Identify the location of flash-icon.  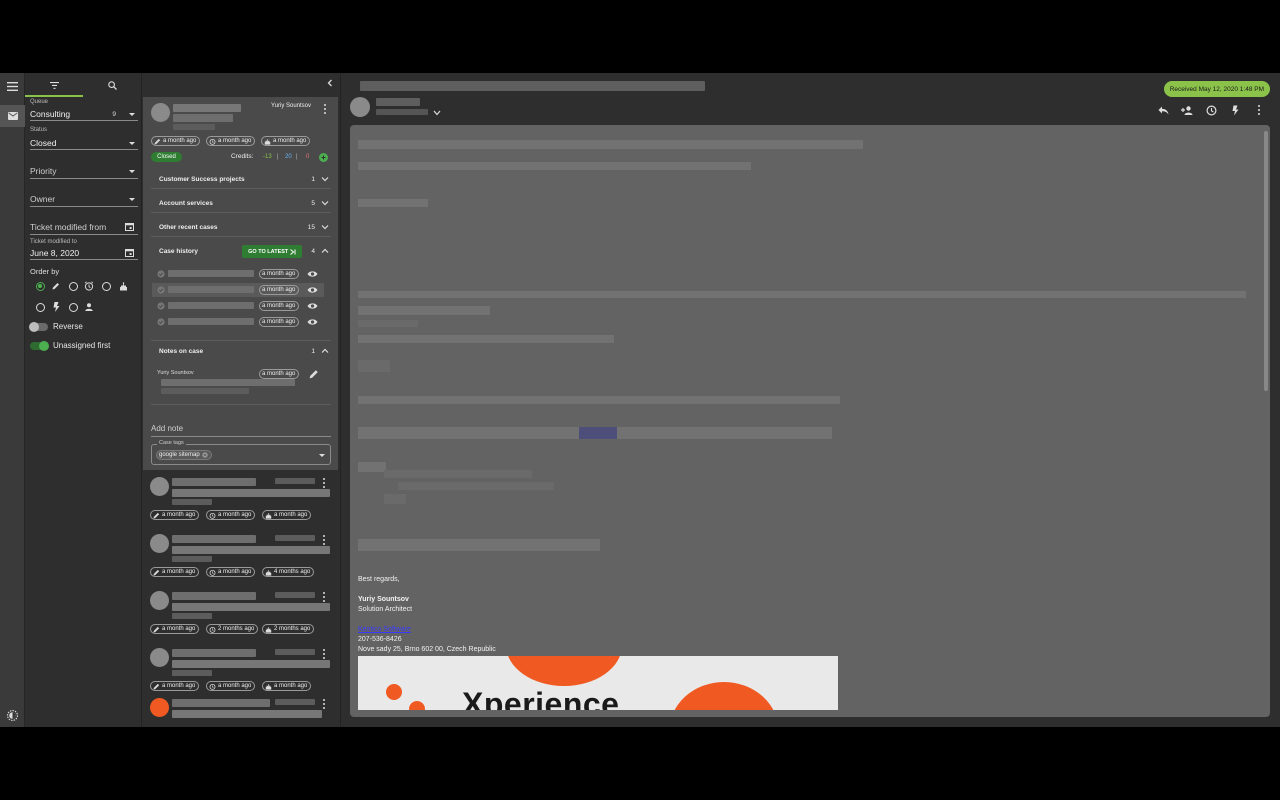
(56, 307).